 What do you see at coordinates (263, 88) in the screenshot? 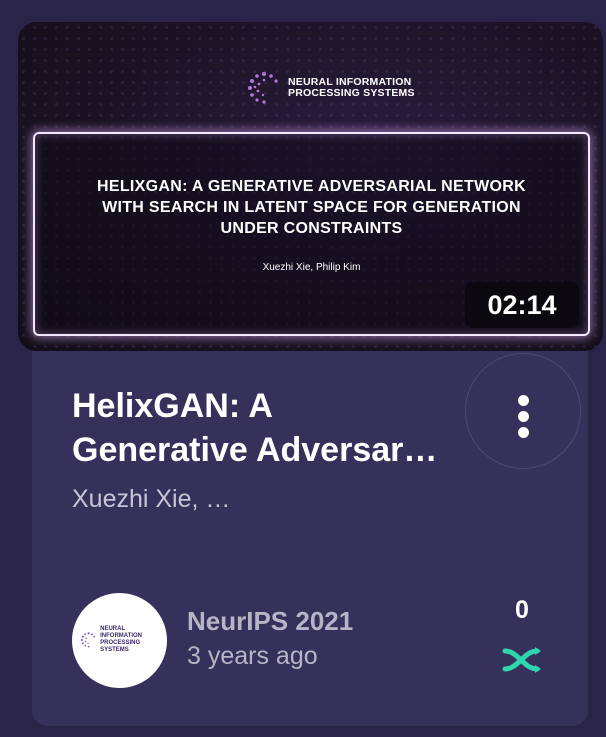
I see `neurips-logo-icon` at bounding box center [263, 88].